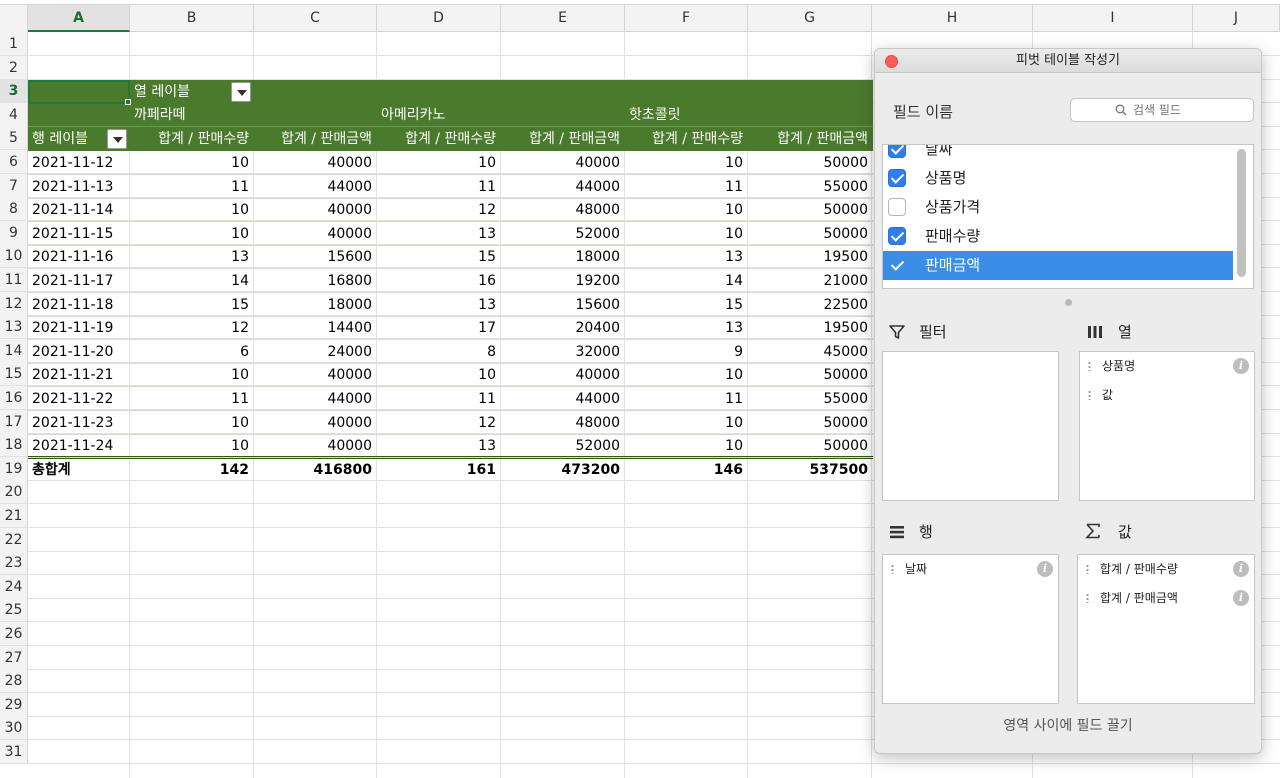 This screenshot has width=1280, height=778. What do you see at coordinates (78, 328) in the screenshot?
I see `pivot-row-date: 2021-11-19` at bounding box center [78, 328].